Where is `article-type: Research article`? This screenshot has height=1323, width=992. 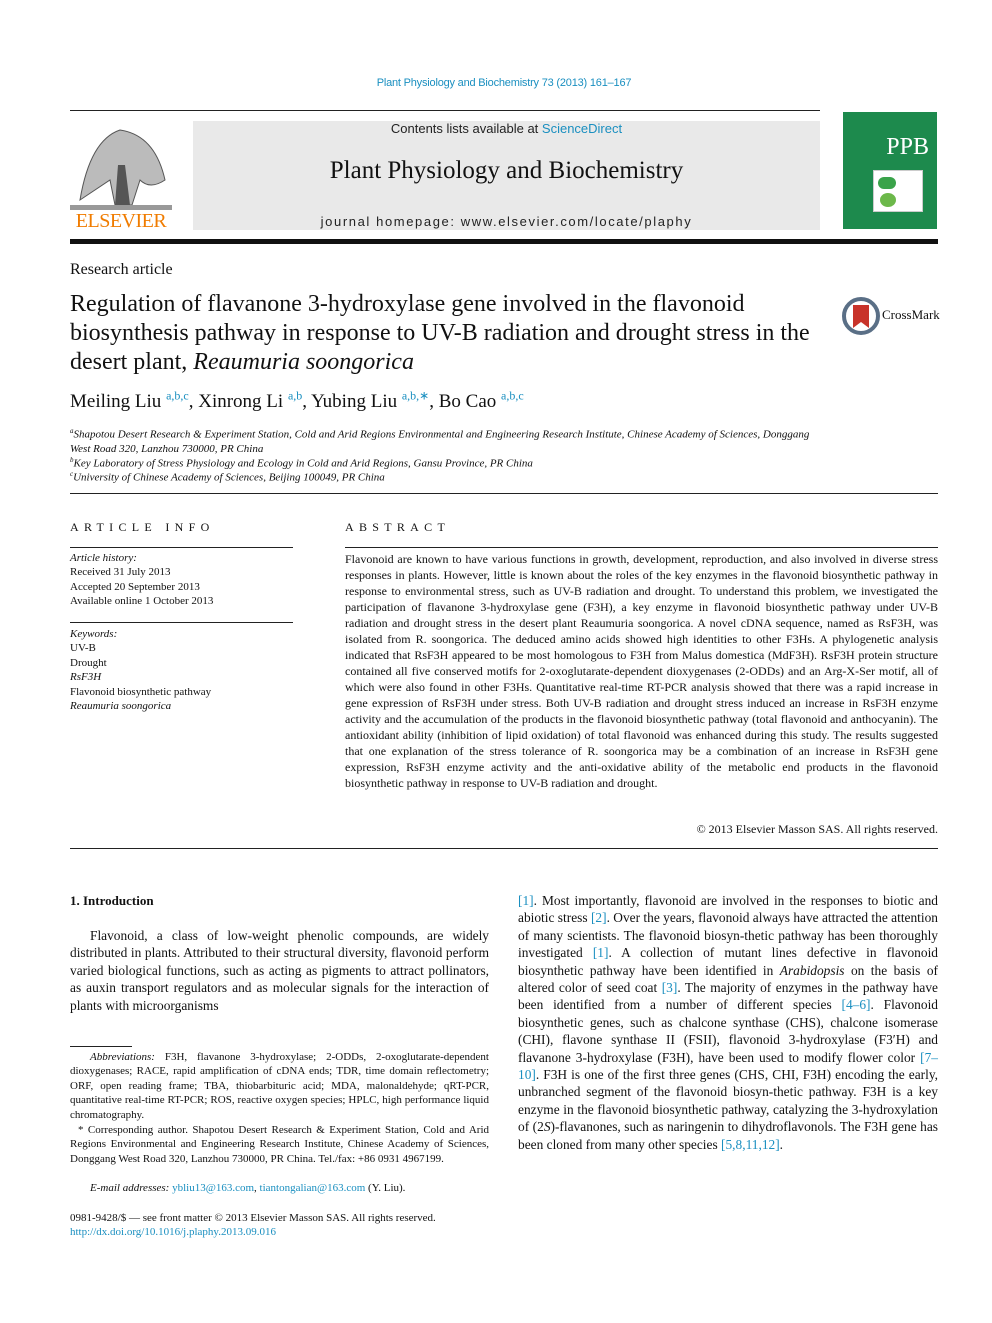
article-type: Research article is located at coordinates (121, 269).